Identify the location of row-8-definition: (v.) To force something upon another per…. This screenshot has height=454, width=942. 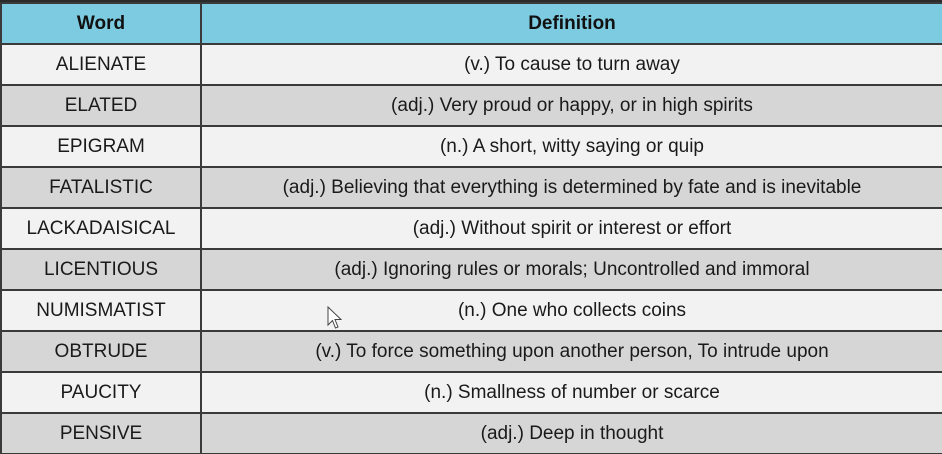
(572, 351).